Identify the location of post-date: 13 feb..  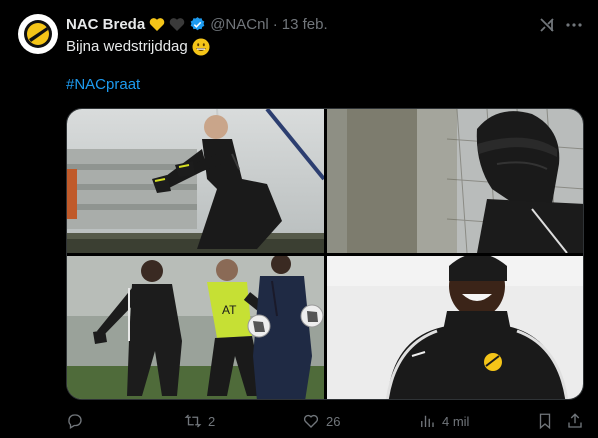
(305, 24).